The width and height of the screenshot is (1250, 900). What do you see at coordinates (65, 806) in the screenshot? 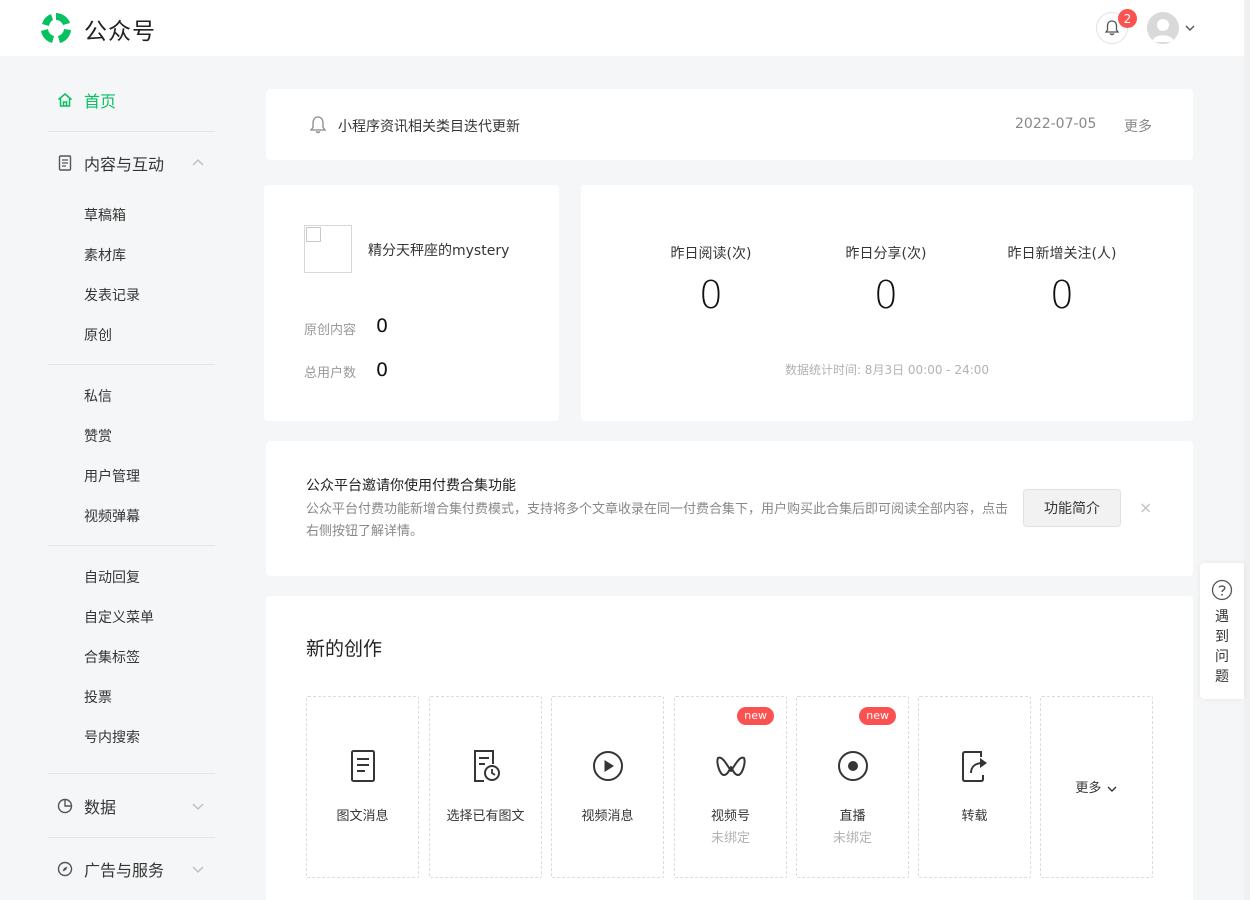
I see `pie-chart-icon` at bounding box center [65, 806].